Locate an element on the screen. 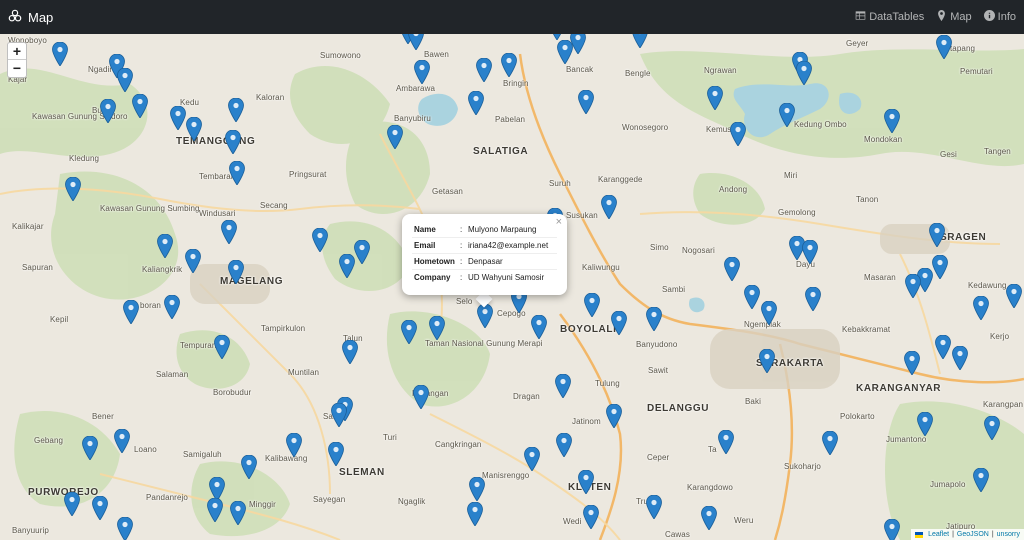 The height and width of the screenshot is (540, 1024). zoom-out-button: − is located at coordinates (17, 68).